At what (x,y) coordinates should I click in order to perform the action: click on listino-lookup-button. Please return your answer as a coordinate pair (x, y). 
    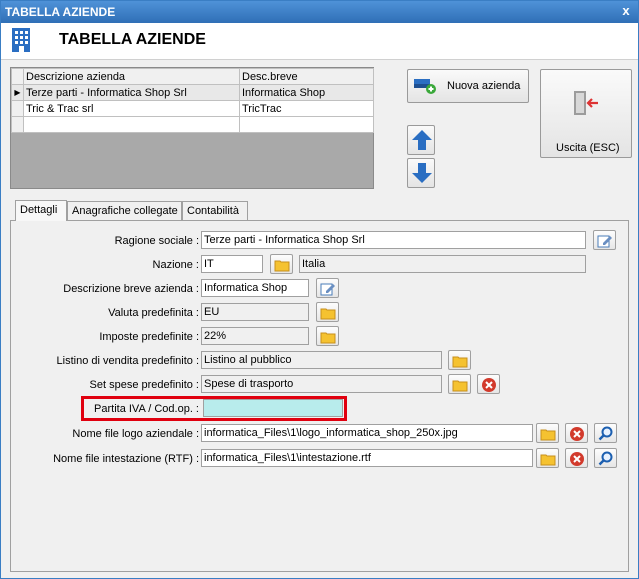
    Looking at the image, I should click on (459, 360).